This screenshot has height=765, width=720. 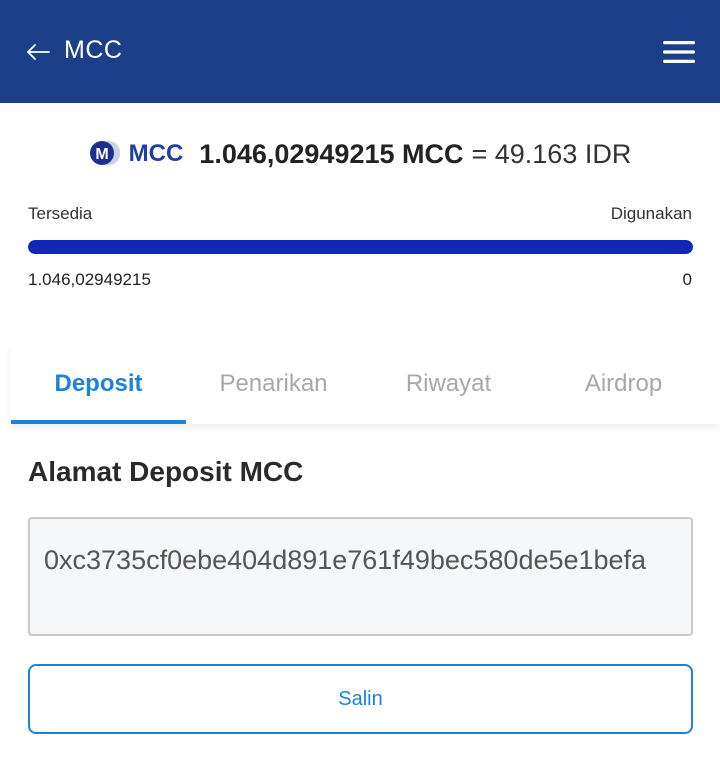 I want to click on svg-text: M, so click(x=101, y=154).